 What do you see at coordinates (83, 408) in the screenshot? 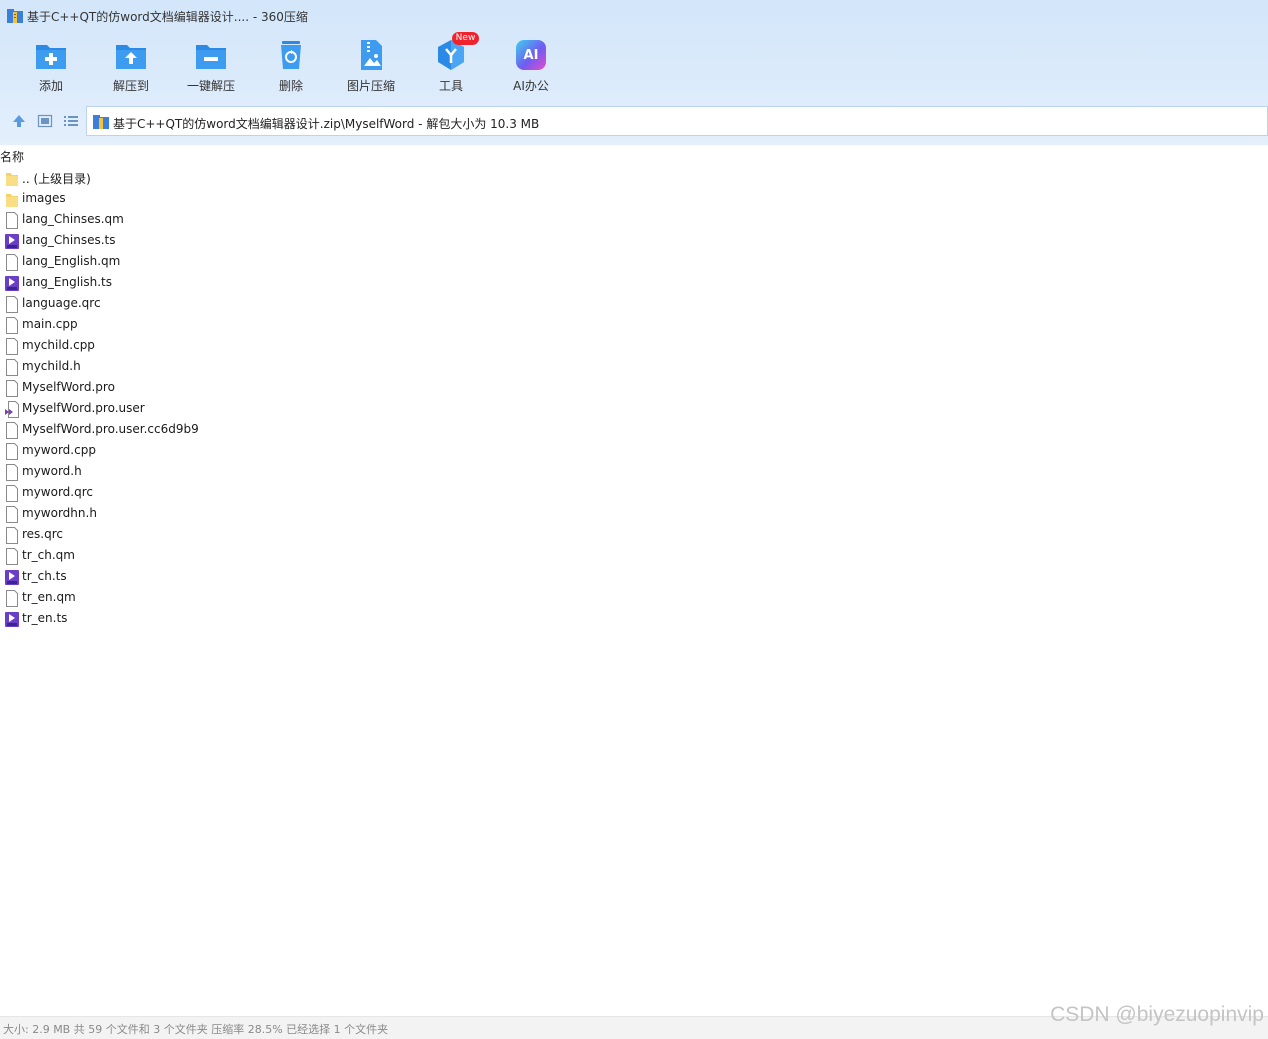
I see `file-name: MyselfWord.pro.user` at bounding box center [83, 408].